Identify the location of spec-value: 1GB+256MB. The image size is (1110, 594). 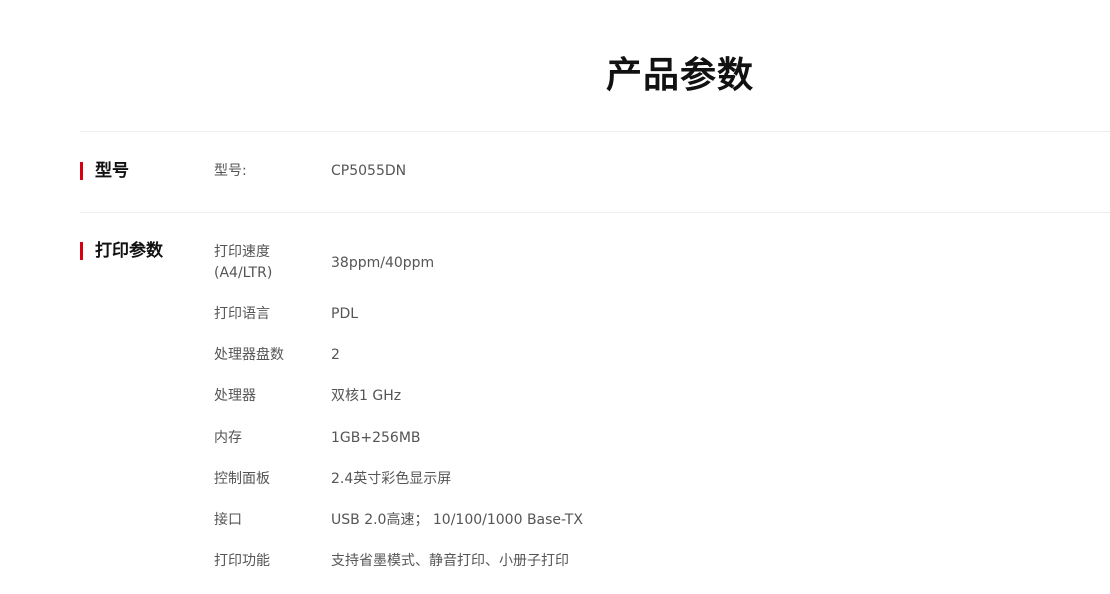
(376, 438).